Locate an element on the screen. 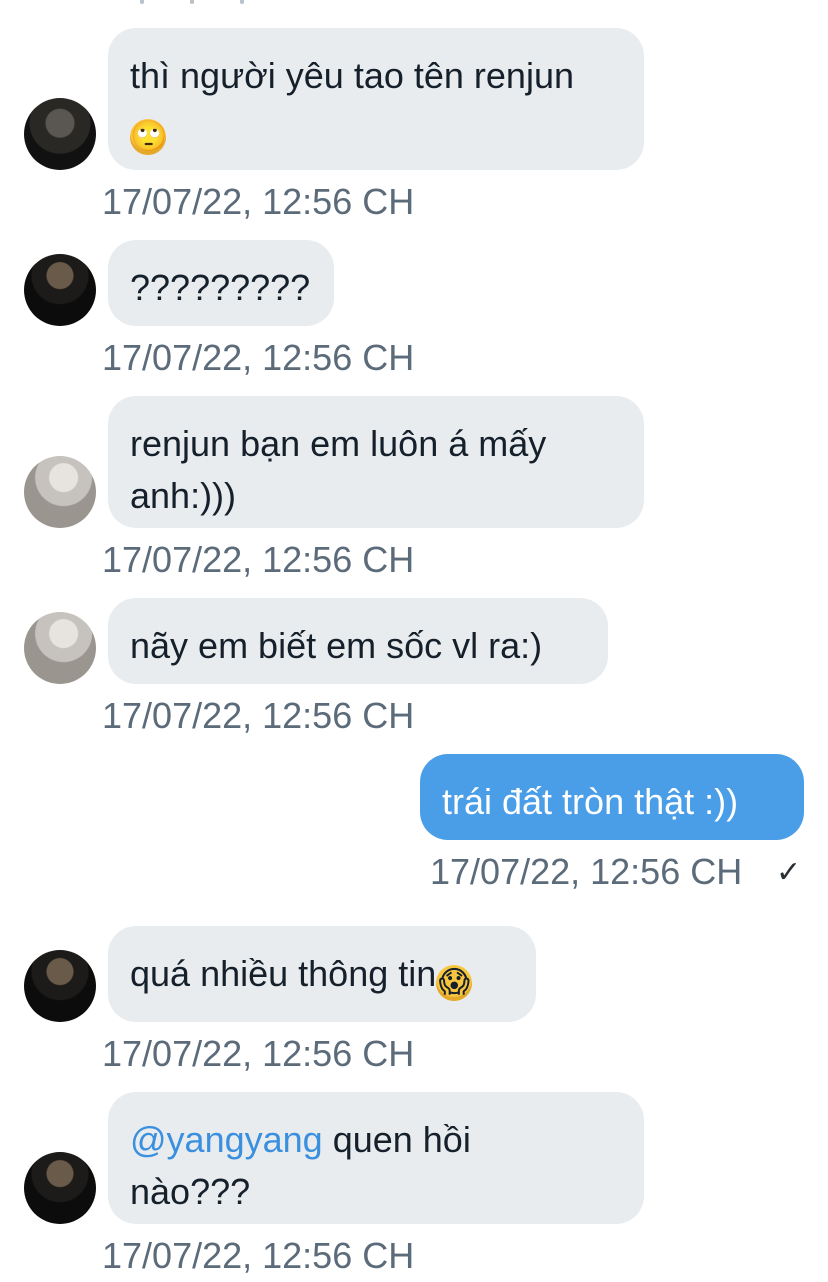 Image resolution: width=828 pixels, height=1282 pixels. message-bubble: renjun bạn em luôn á mấy anh:))) is located at coordinates (376, 462).